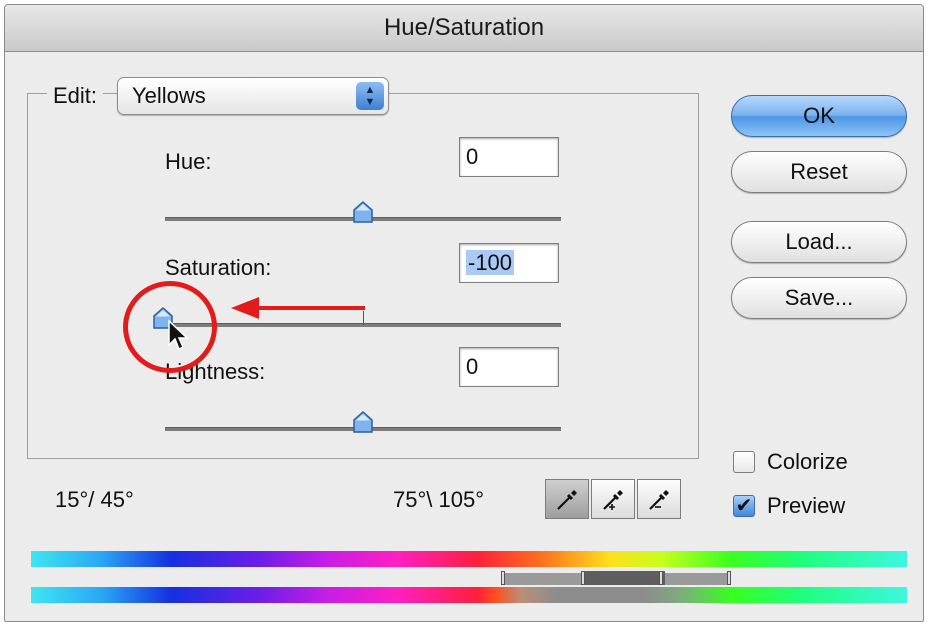  Describe the element at coordinates (469, 559) in the screenshot. I see `input-color-bar` at that location.